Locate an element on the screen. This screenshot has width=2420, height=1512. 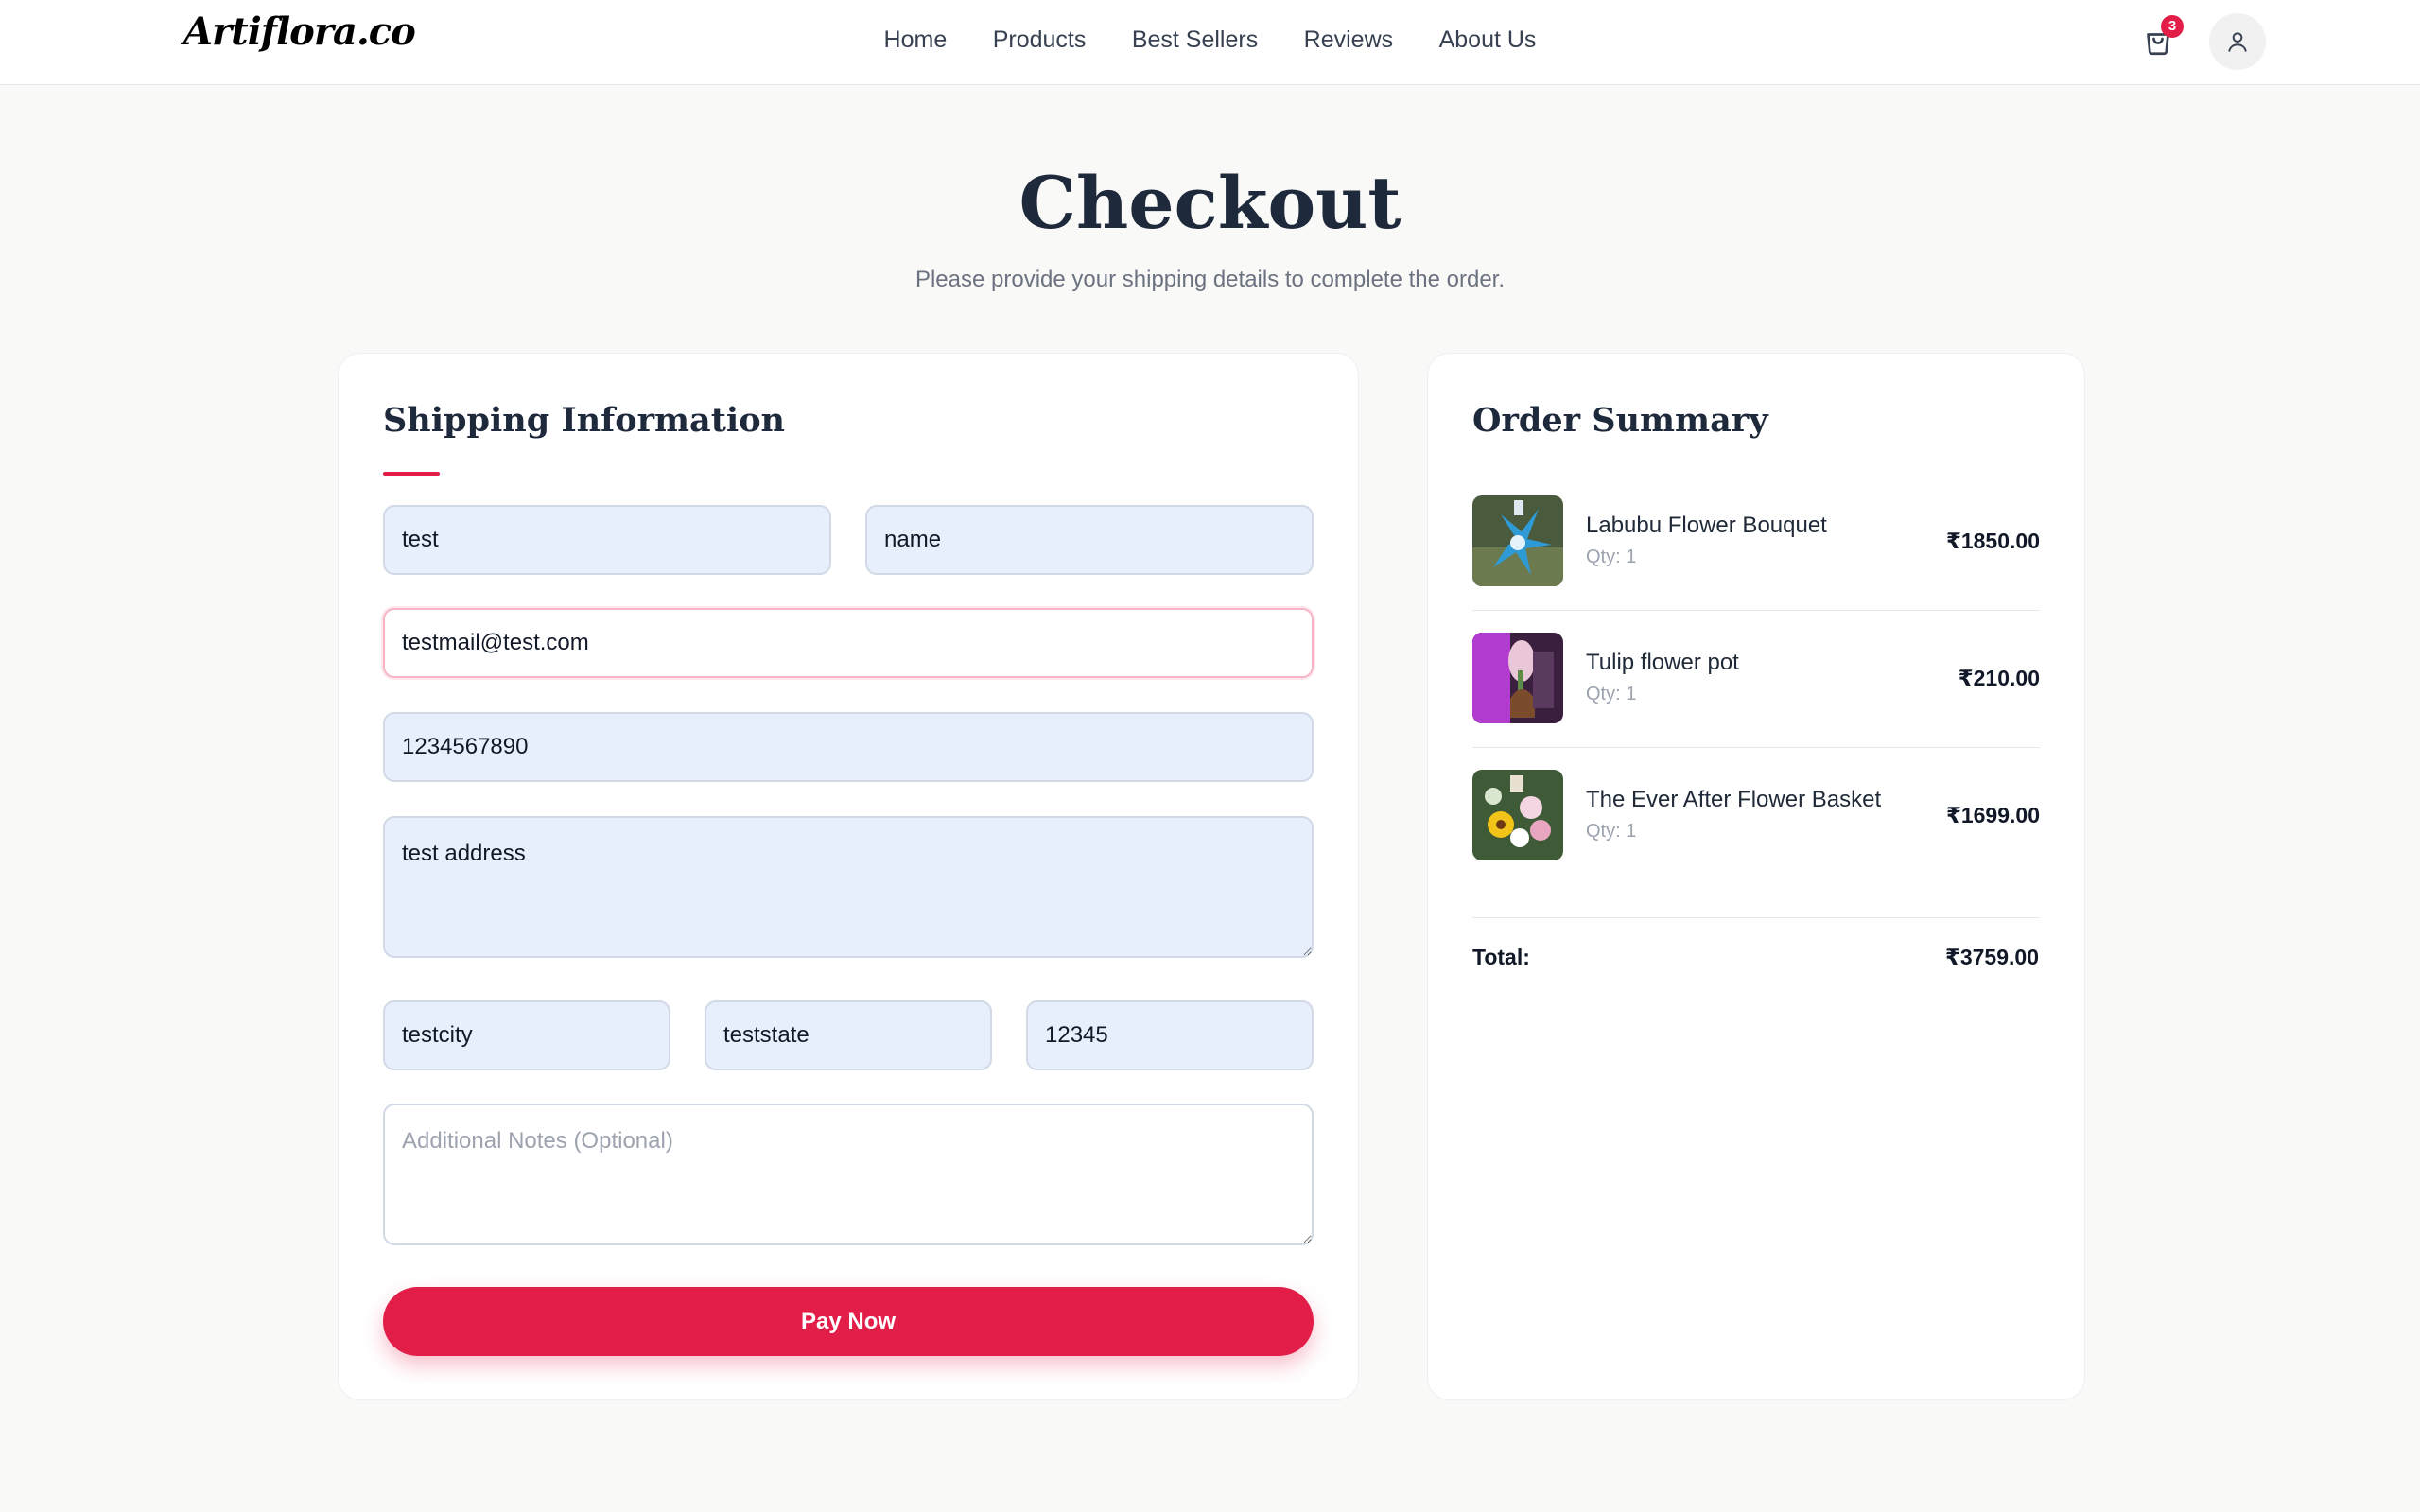
item-name: Tulip flower pot is located at coordinates (1663, 662).